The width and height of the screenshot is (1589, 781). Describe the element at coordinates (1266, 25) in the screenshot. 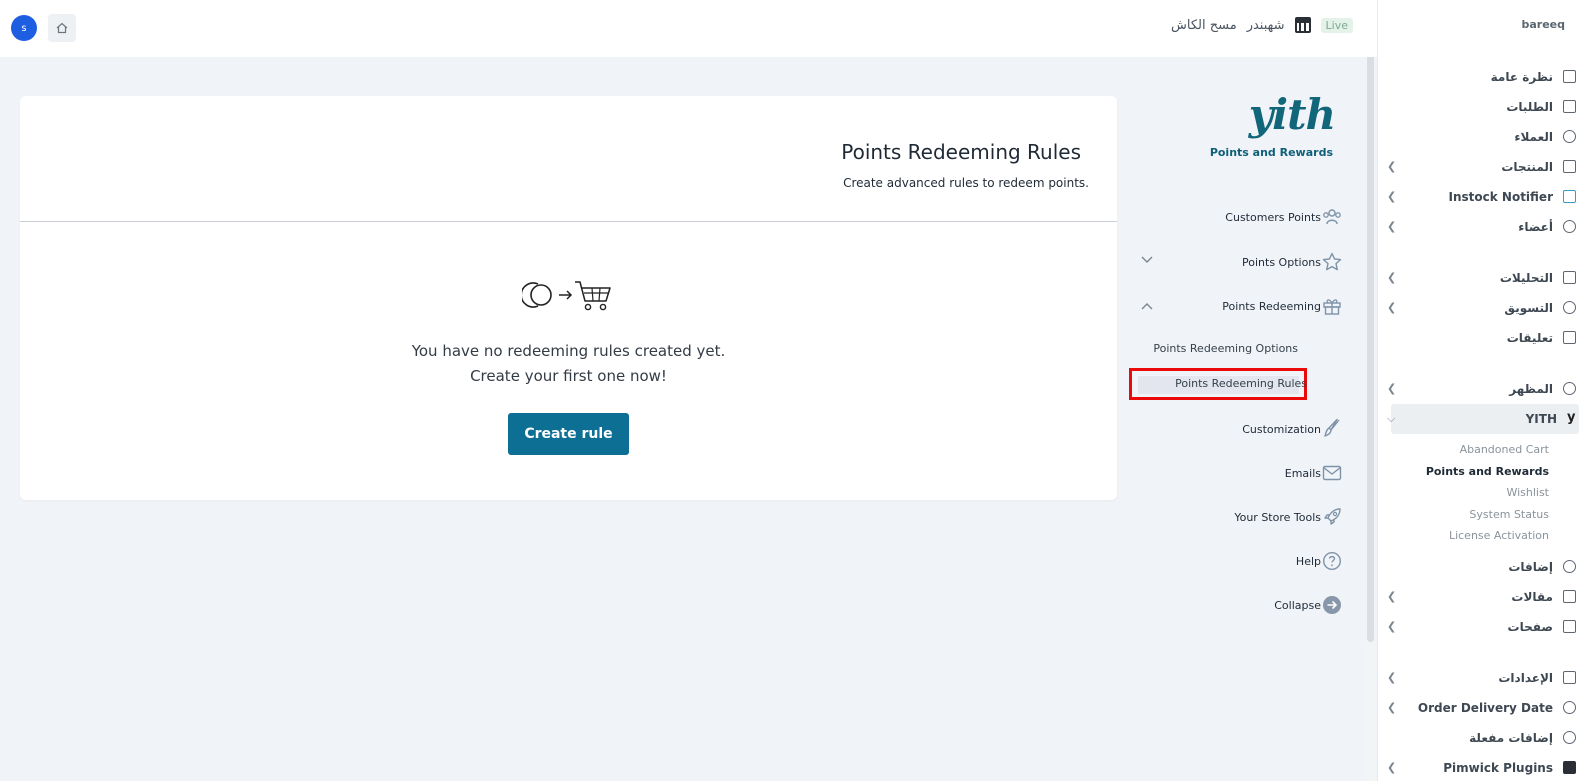

I see `store-name: شهبندر` at that location.